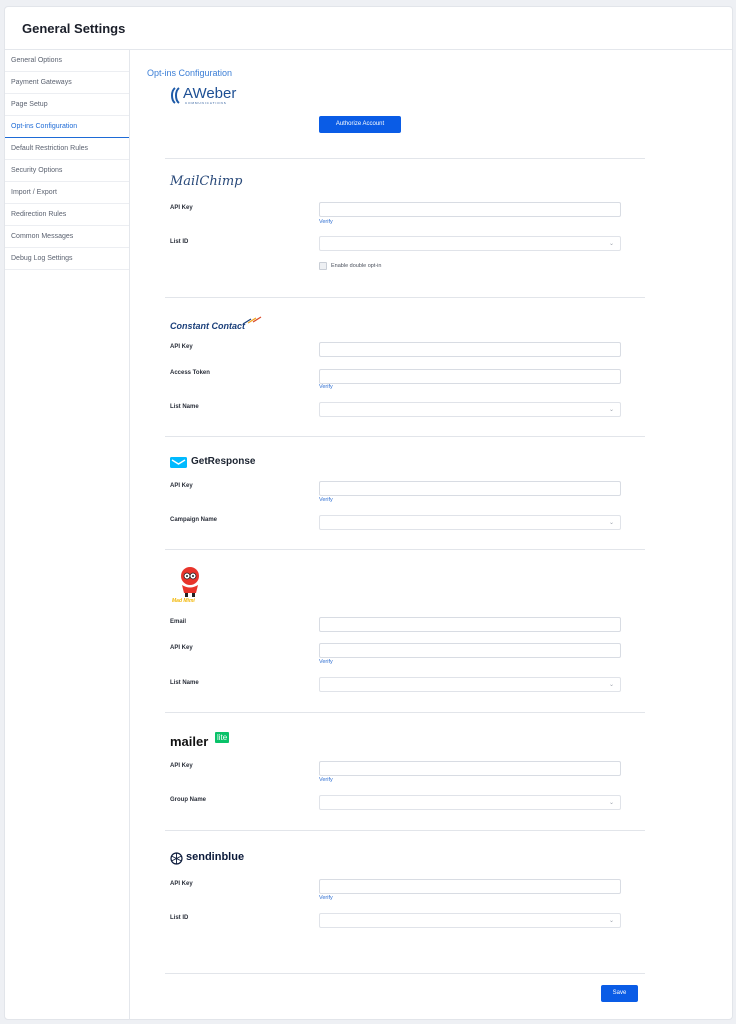 This screenshot has height=1024, width=736. Describe the element at coordinates (190, 73) in the screenshot. I see `section-title: Opt-ins Configuration` at that location.